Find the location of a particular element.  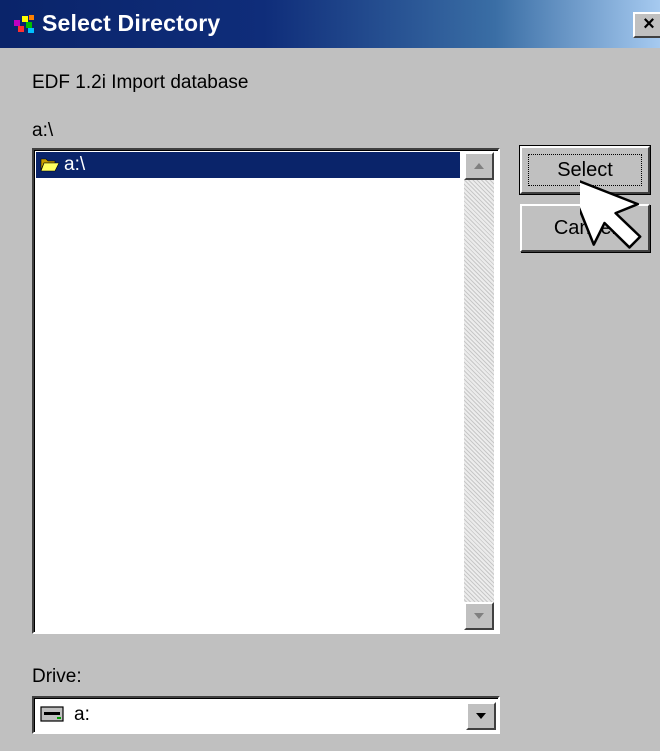

current-path-label: a:\ is located at coordinates (43, 130).